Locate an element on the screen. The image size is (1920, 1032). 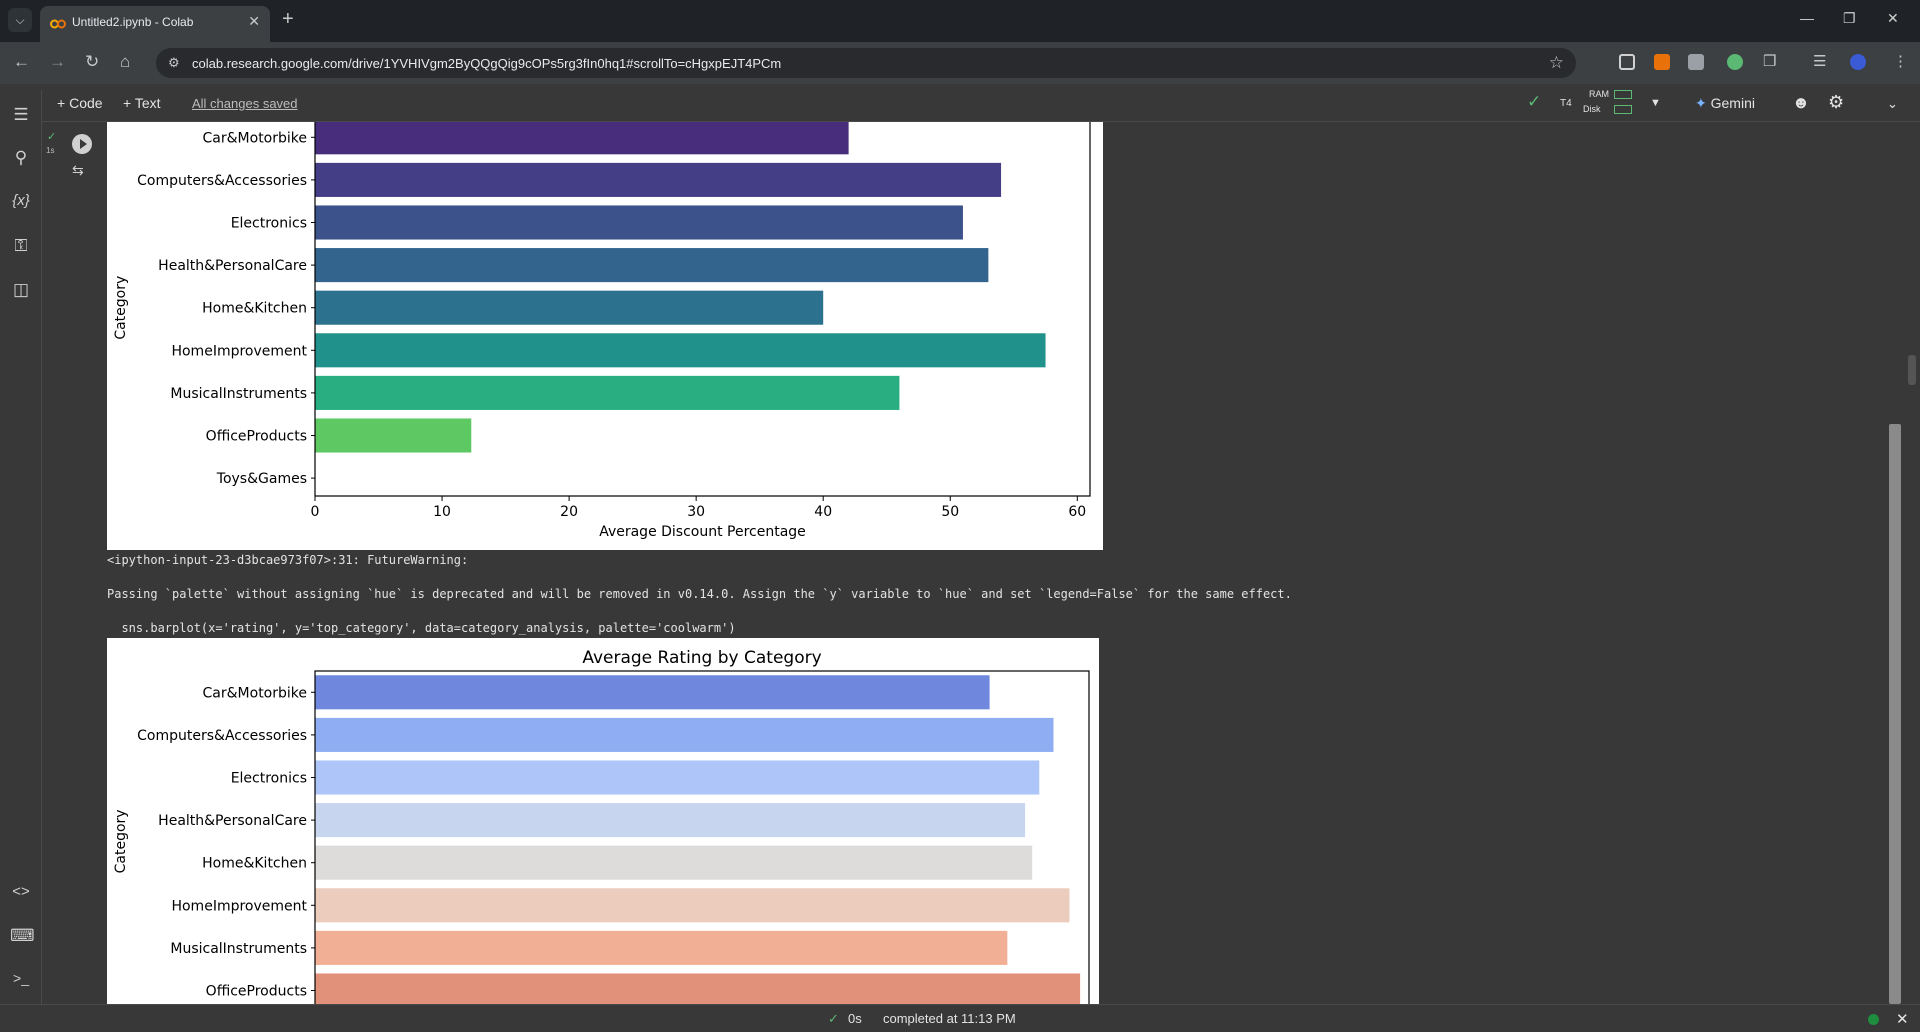
status-completed: completed at 11:13 PM is located at coordinates (949, 1018).